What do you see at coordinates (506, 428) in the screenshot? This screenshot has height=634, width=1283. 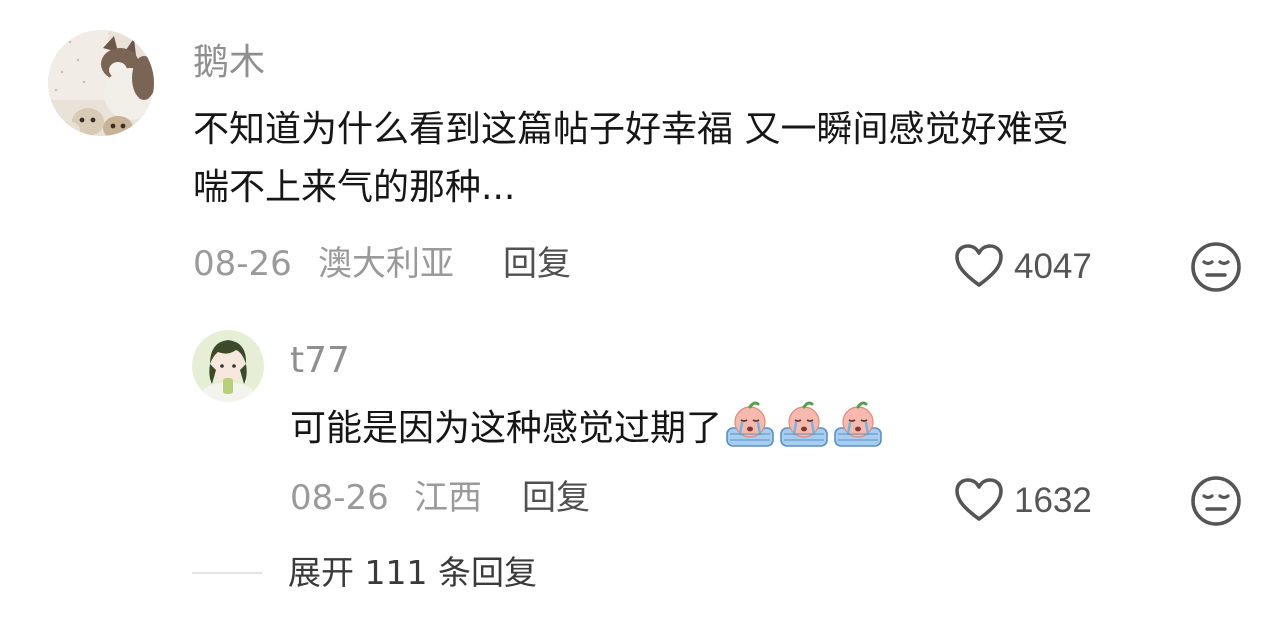 I see `reply-text-content: 可能是因为这种感觉过期了` at bounding box center [506, 428].